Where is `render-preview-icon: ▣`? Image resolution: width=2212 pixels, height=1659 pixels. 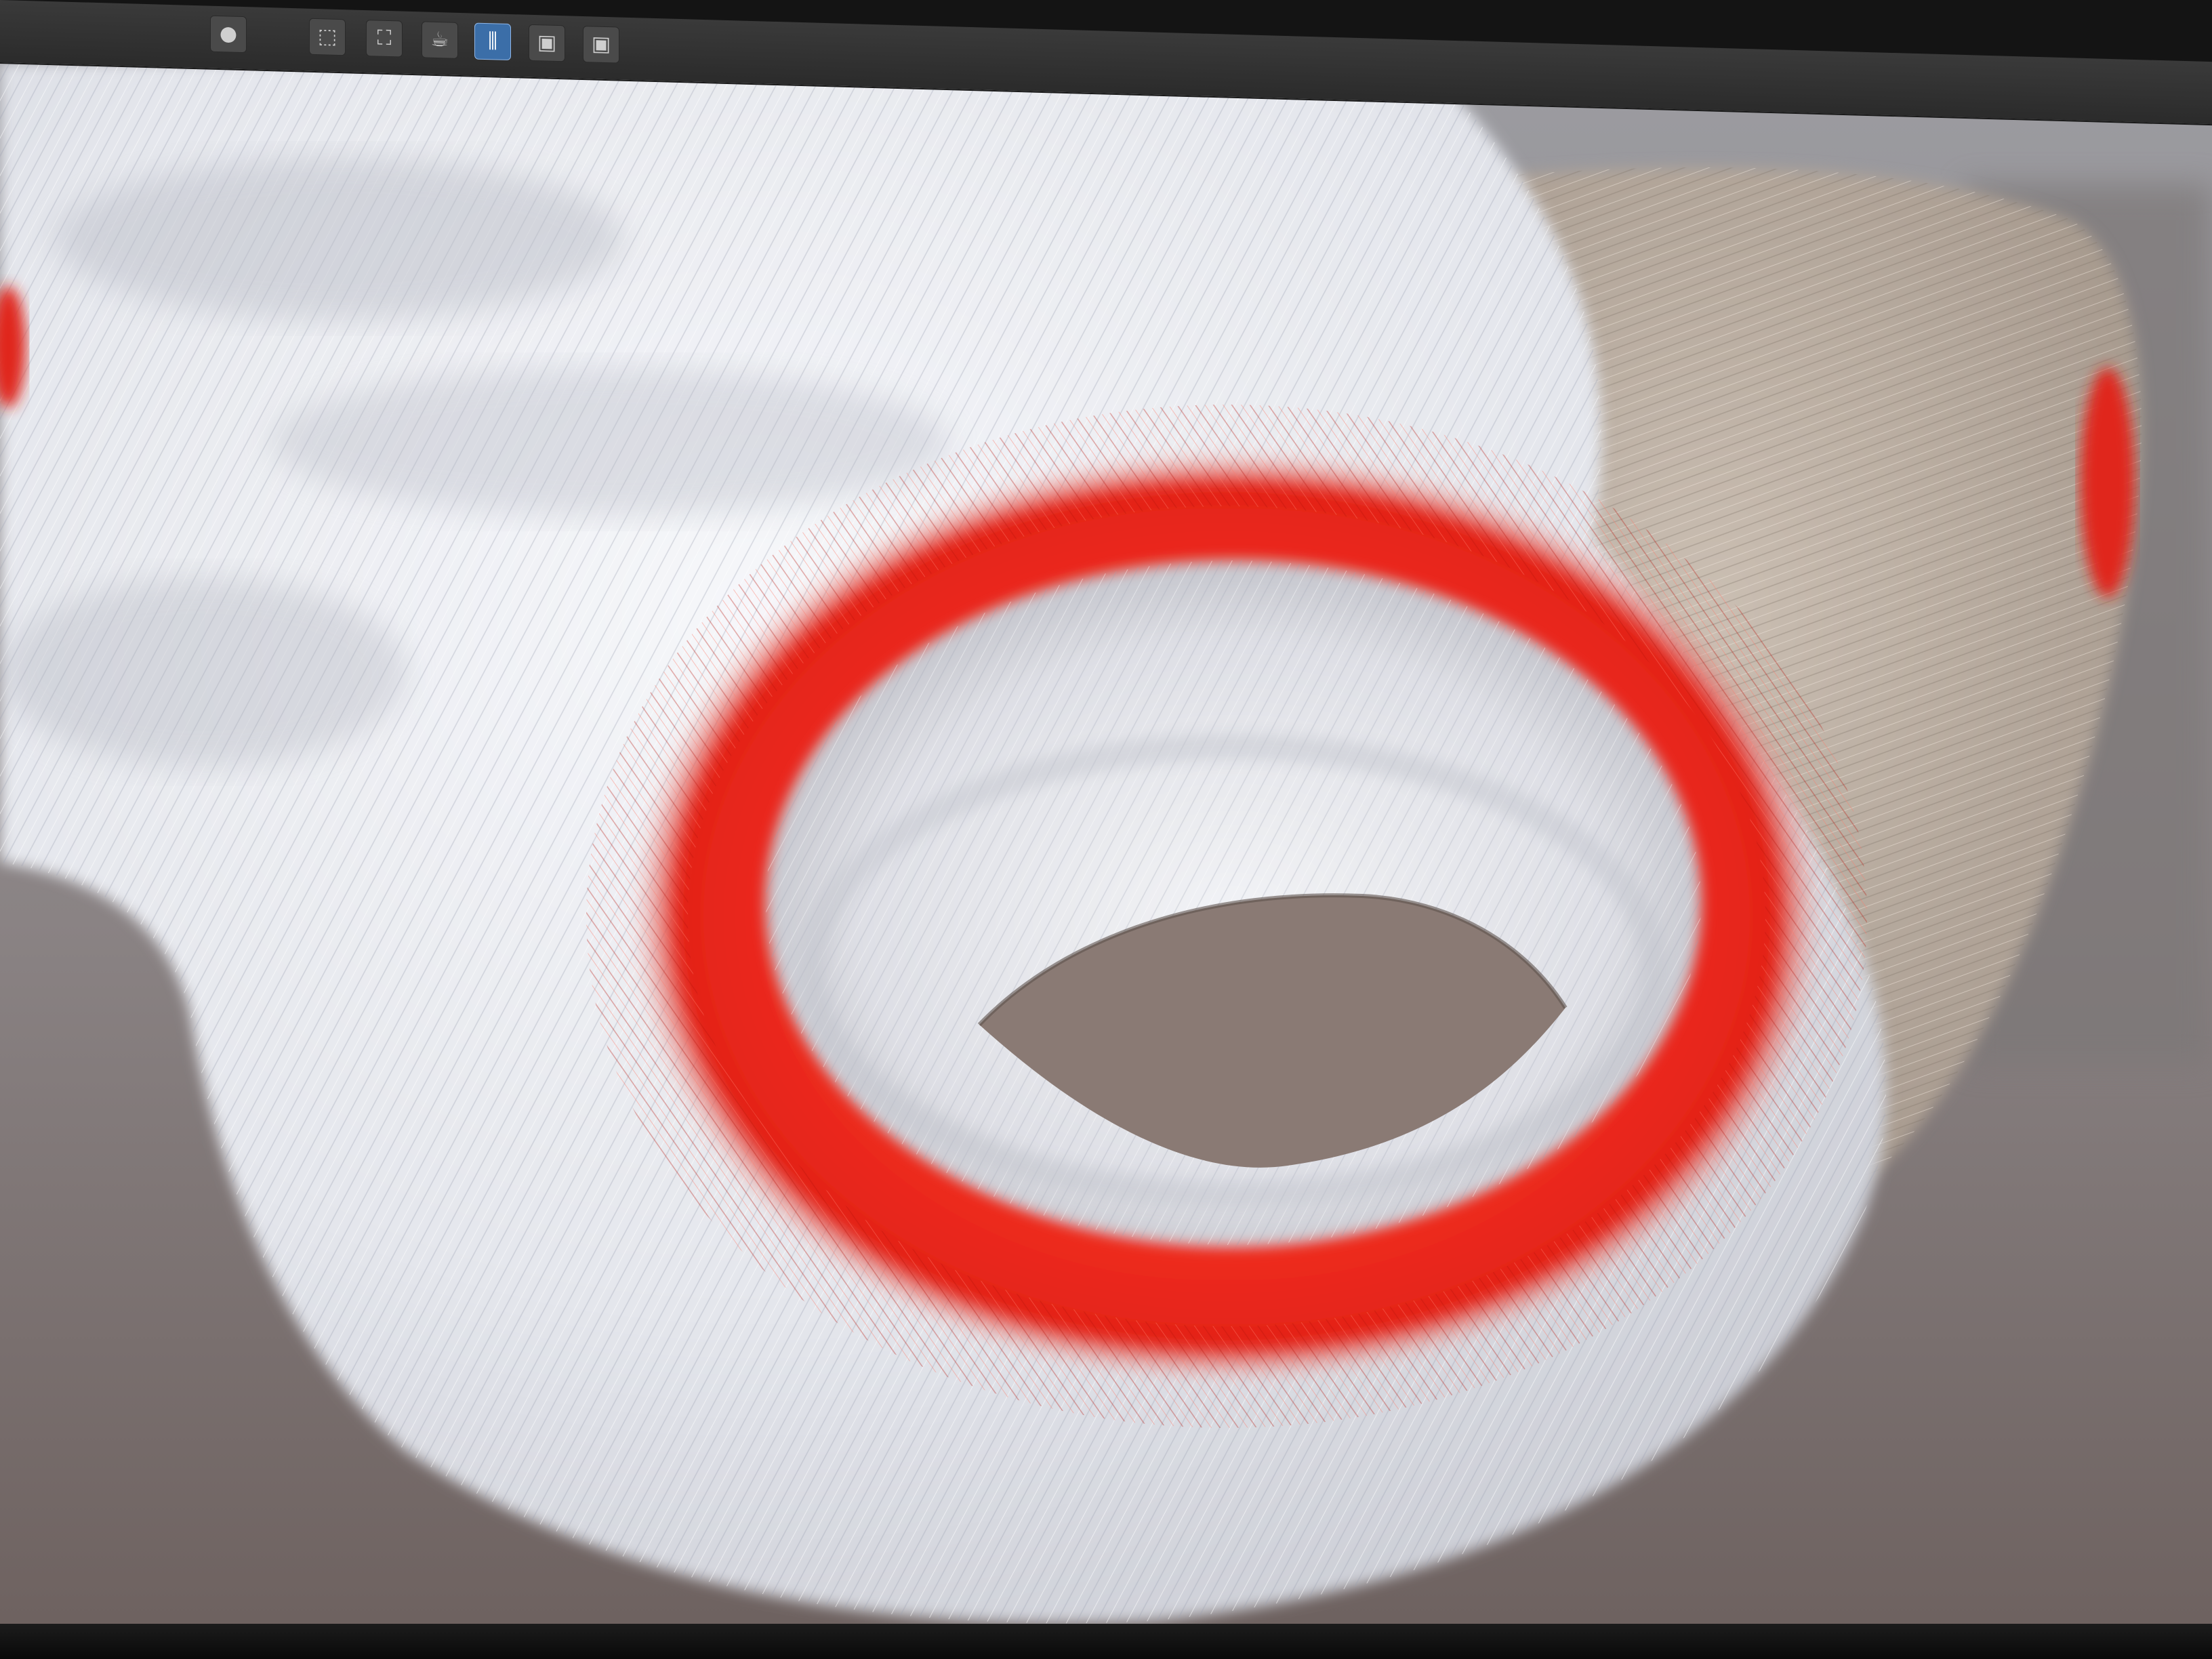 render-preview-icon: ▣ is located at coordinates (601, 45).